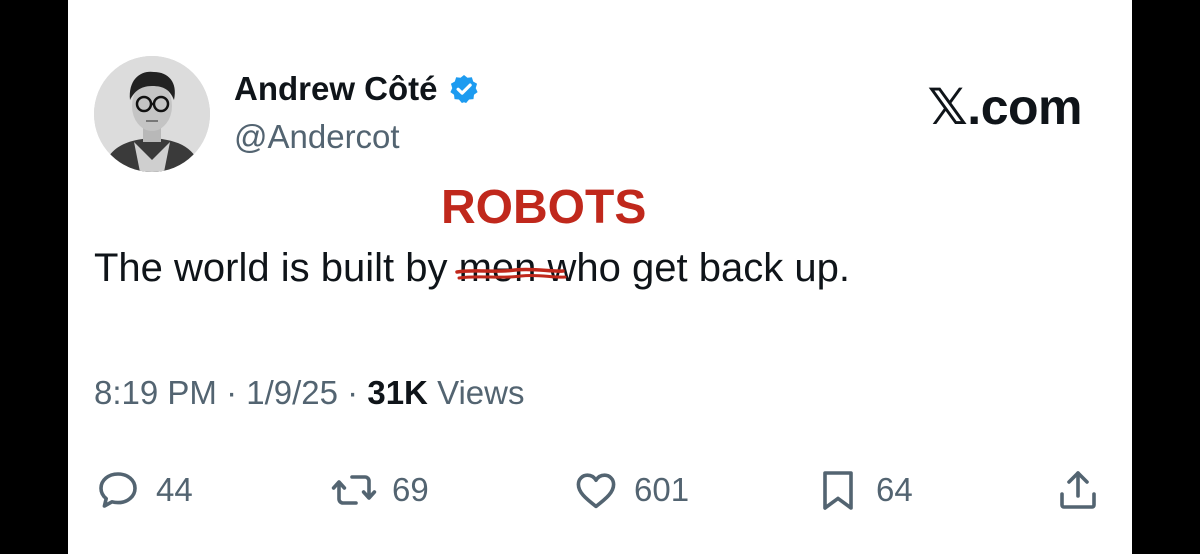 The image size is (1200, 554). What do you see at coordinates (143, 490) in the screenshot?
I see `reply-button: 44` at bounding box center [143, 490].